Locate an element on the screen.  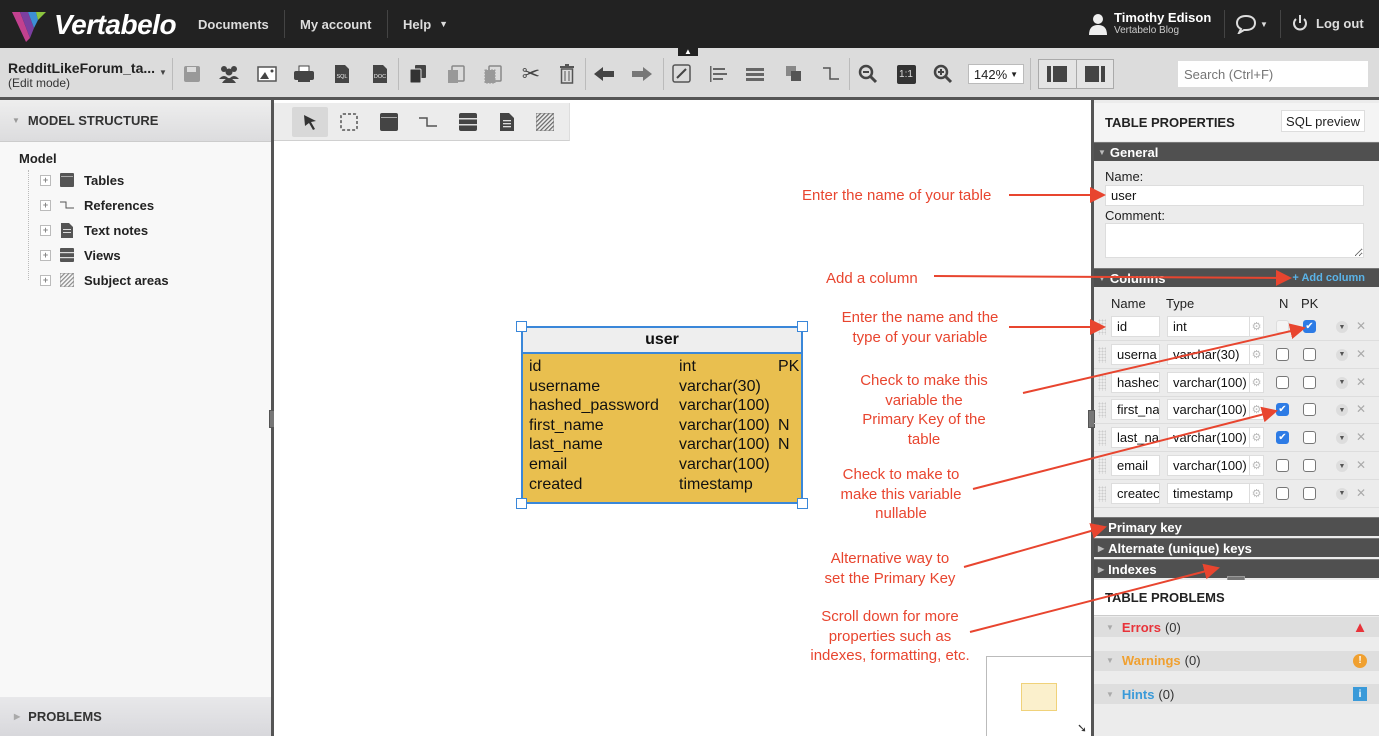
zoom-level-select: 142% ▼ is located at coordinates (996, 74).